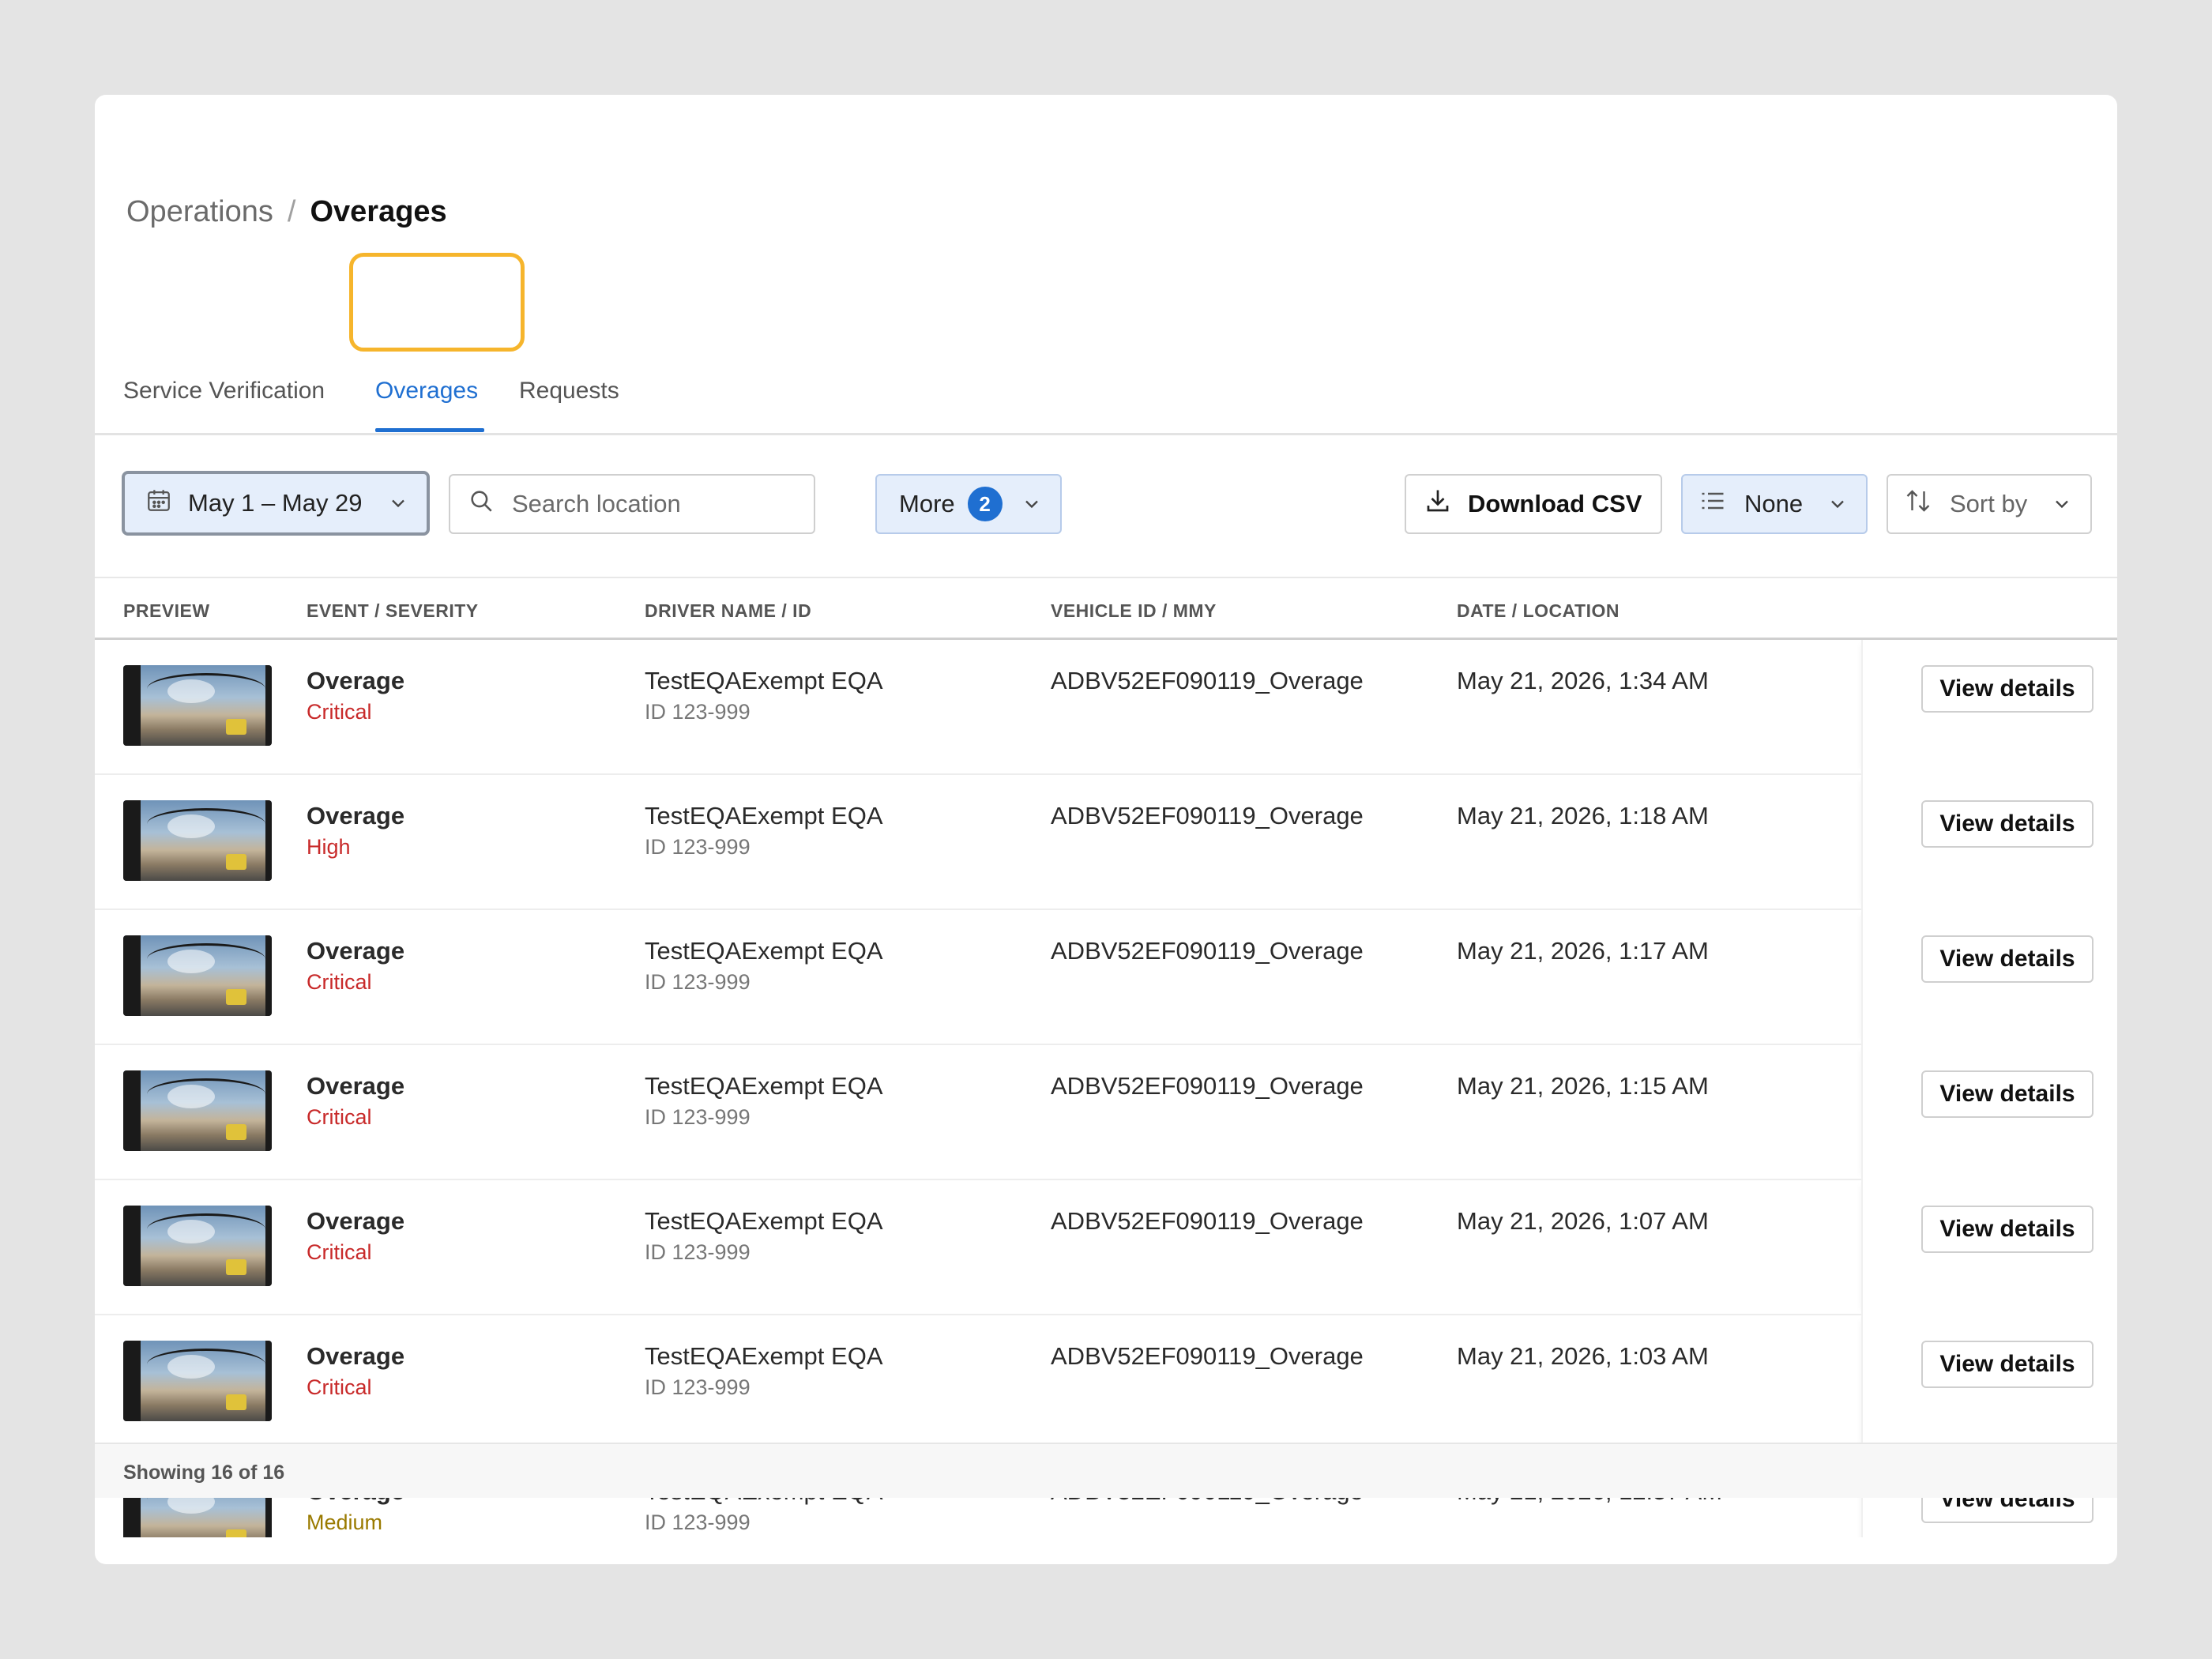 The width and height of the screenshot is (2212, 1659). I want to click on page-title: Overages, so click(379, 211).